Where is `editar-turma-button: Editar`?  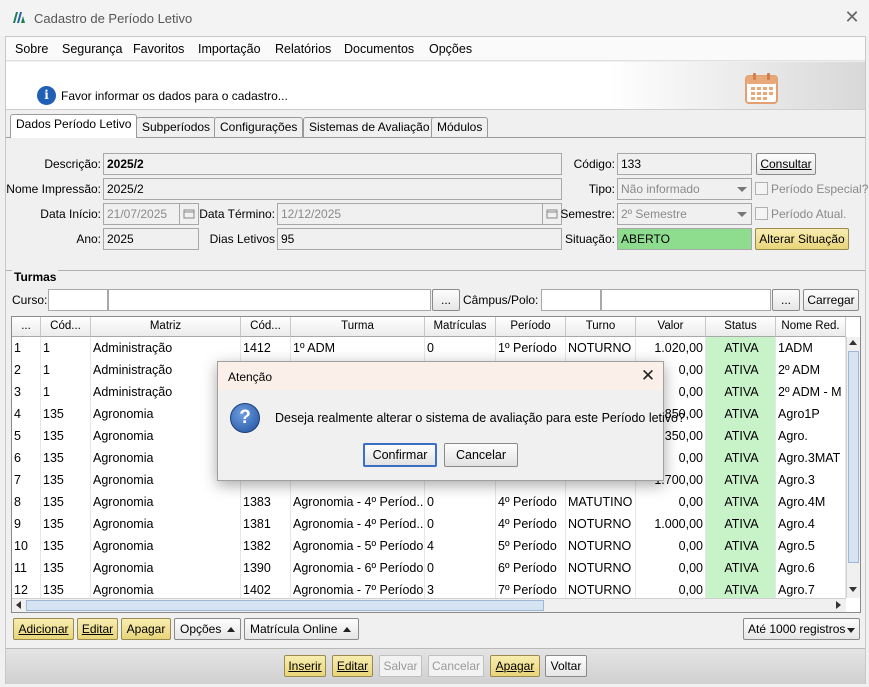
editar-turma-button: Editar is located at coordinates (97, 629).